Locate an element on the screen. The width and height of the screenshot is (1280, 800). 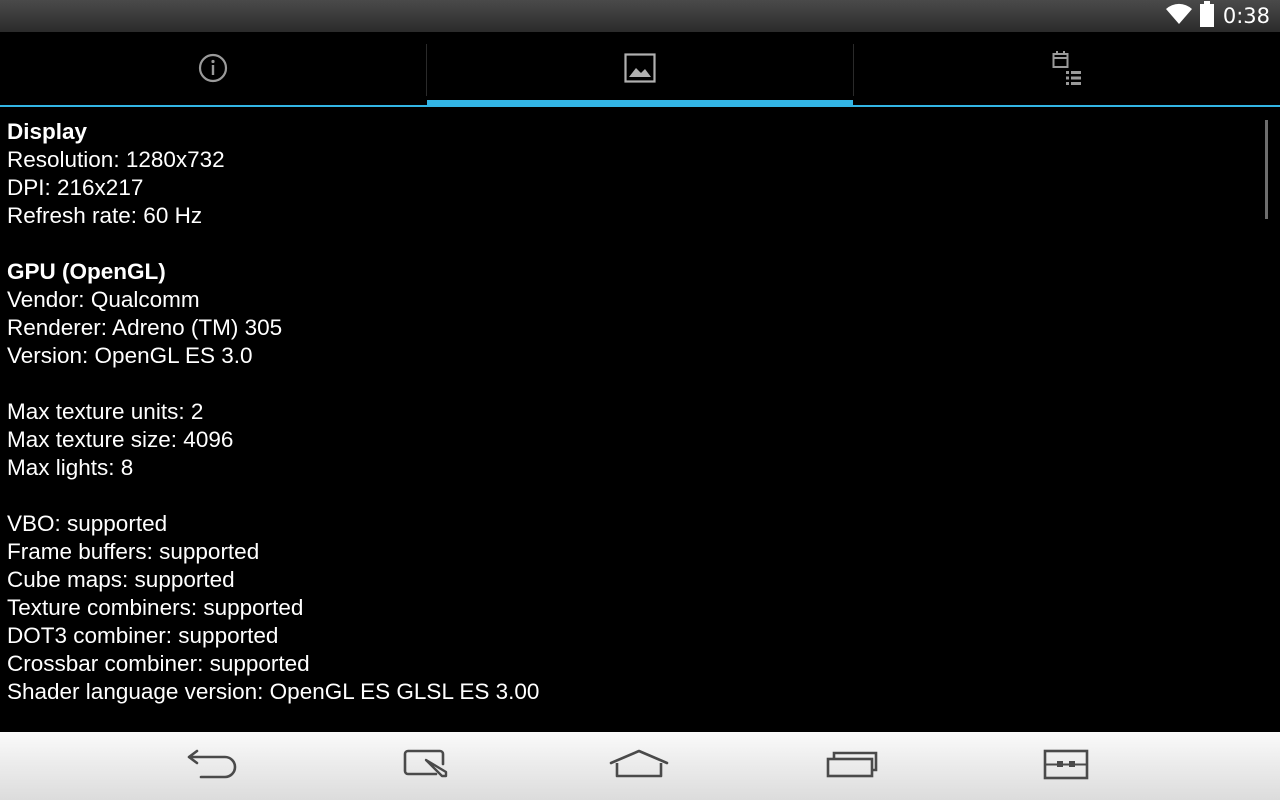
max-texture-units-text: Max texture units: 2 is located at coordinates (105, 411).